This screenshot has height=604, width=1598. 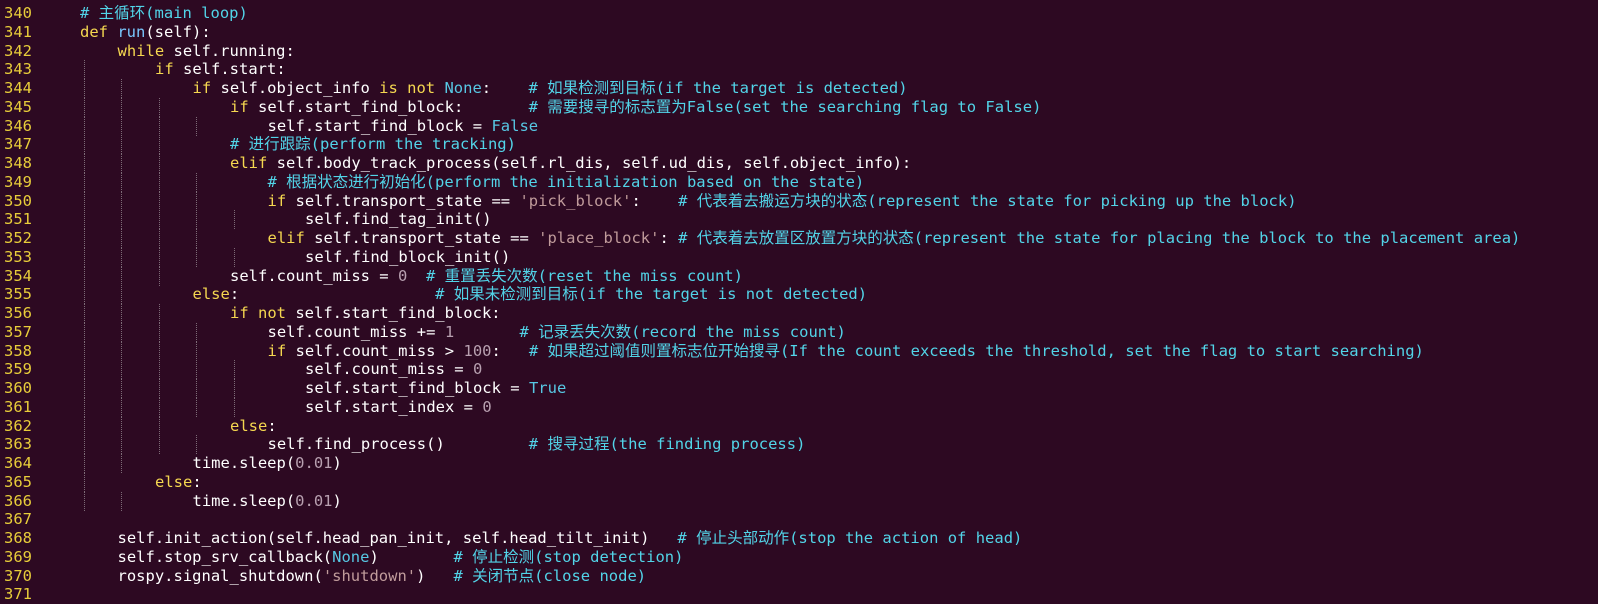 I want to click on code-text: self.start_find_block = True, so click(x=435, y=388).